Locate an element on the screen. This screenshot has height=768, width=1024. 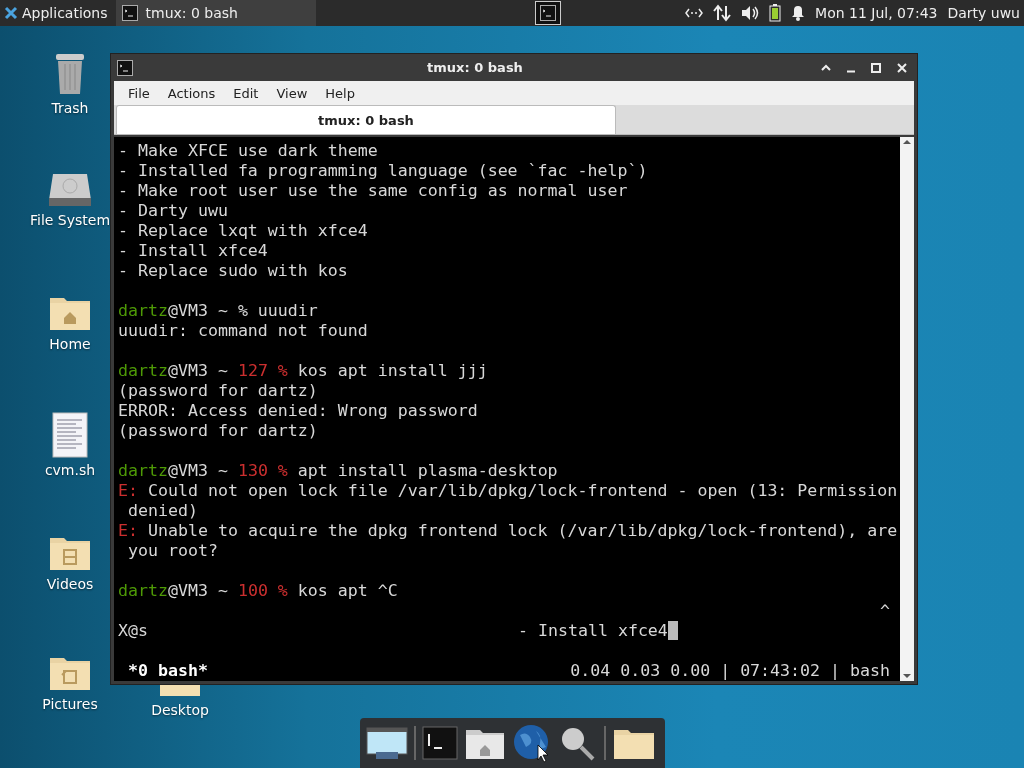
terminal-text: - Make root user use the same config as normal user is located at coordinates (373, 191).